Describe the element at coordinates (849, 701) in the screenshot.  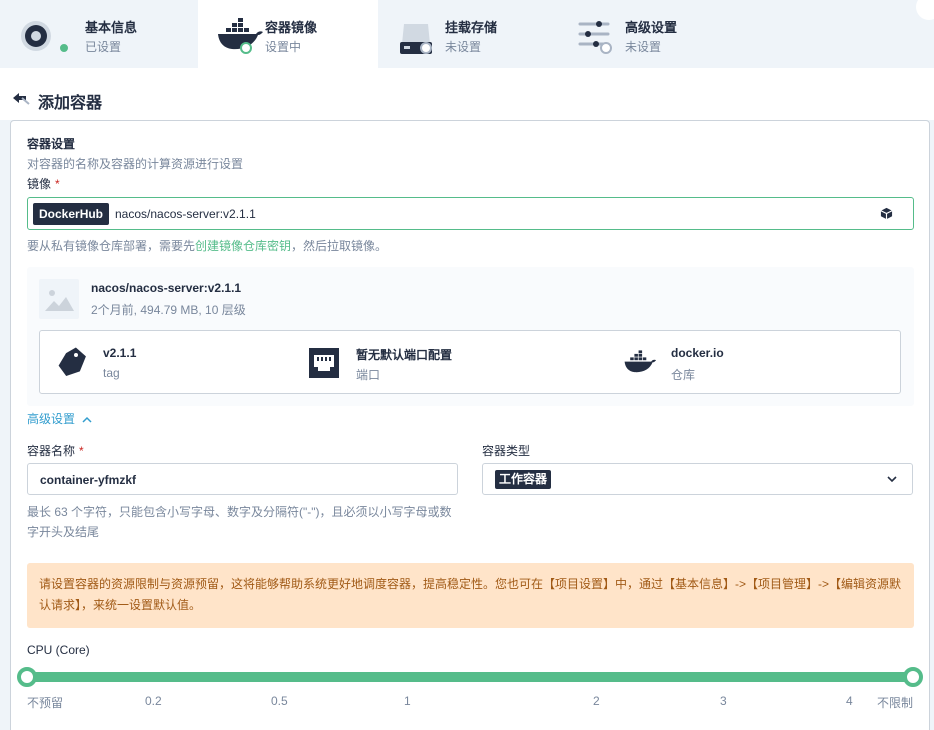
I see `cpu-tick: 4` at that location.